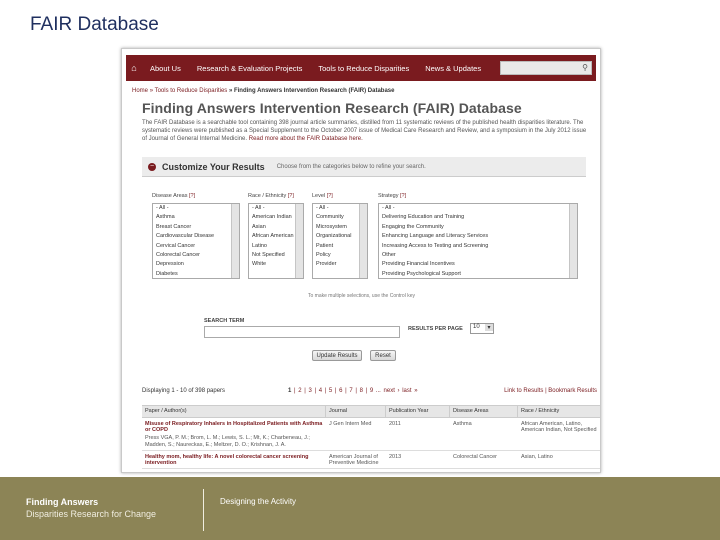  I want to click on filter-disease-help: [?], so click(192, 196).